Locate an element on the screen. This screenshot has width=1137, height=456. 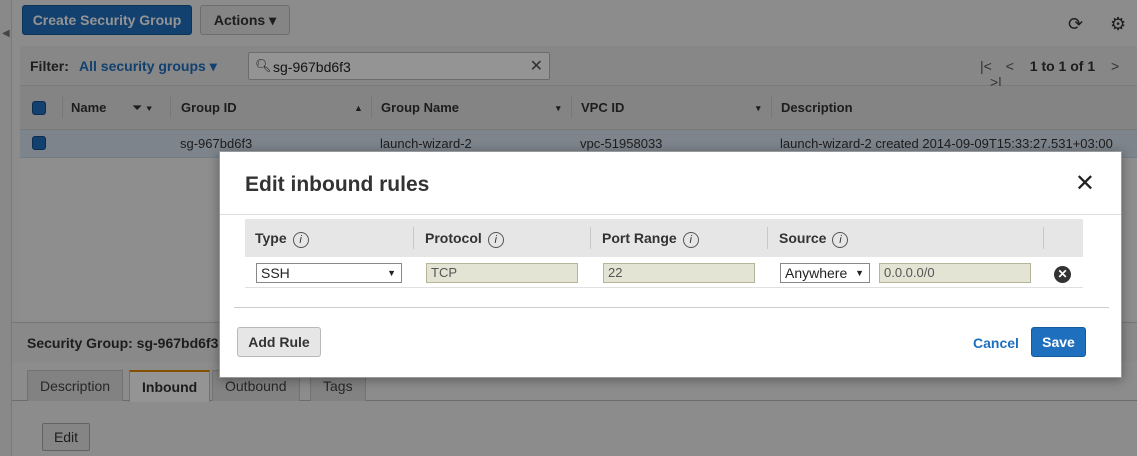
rules-table-header: Type i Protocol i Port Range i Source i is located at coordinates (664, 238).